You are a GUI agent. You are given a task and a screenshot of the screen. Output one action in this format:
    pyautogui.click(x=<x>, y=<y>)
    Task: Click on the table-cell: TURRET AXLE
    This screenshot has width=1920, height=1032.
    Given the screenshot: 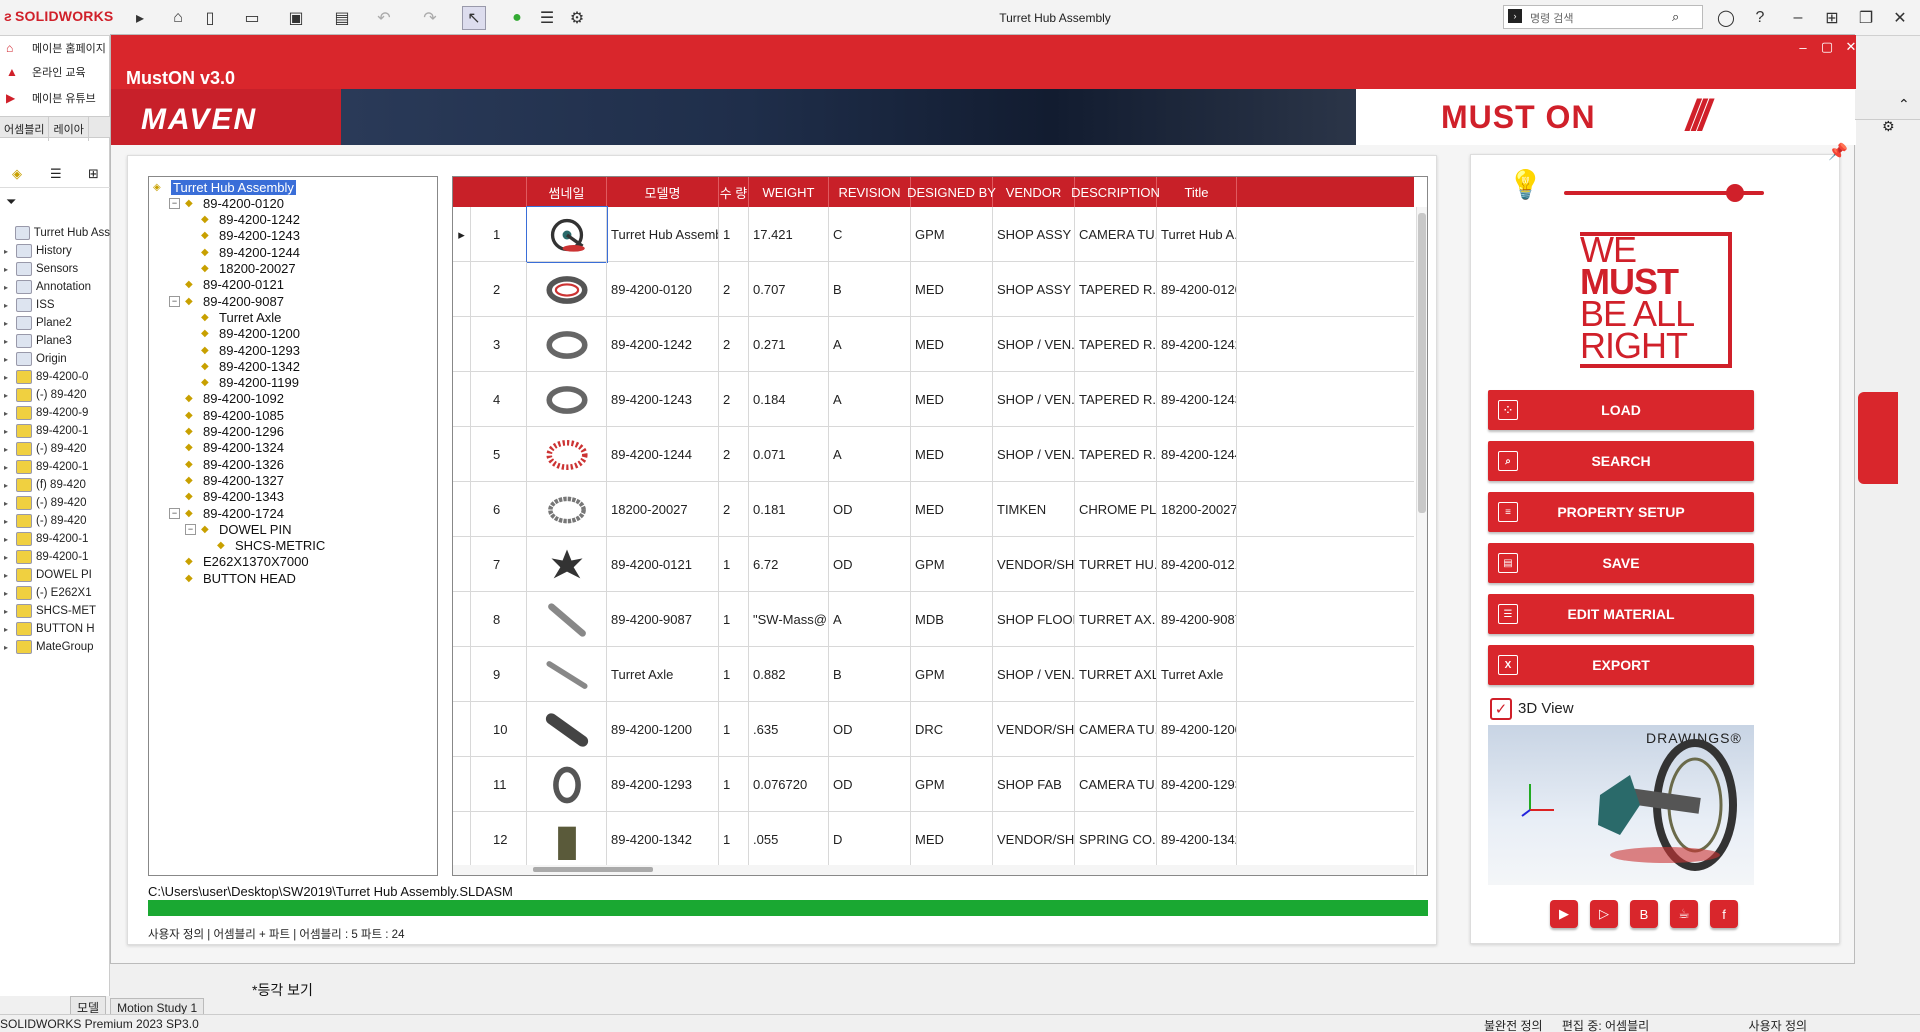 What is the action you would take?
    pyautogui.click(x=1116, y=674)
    